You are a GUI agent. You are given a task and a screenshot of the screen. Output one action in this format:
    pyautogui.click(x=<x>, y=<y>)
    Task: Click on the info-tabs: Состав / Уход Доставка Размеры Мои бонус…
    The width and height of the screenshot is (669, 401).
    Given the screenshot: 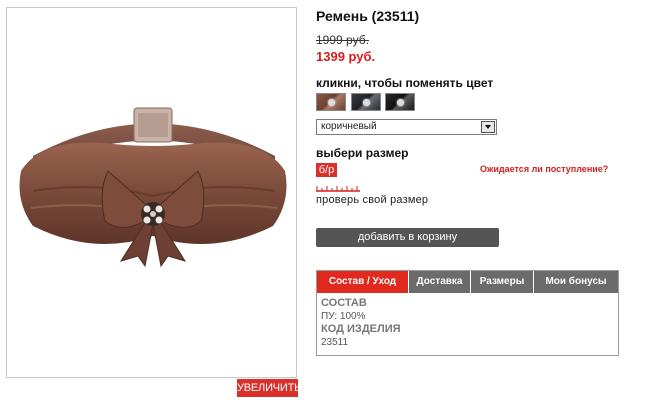 What is the action you would take?
    pyautogui.click(x=467, y=313)
    